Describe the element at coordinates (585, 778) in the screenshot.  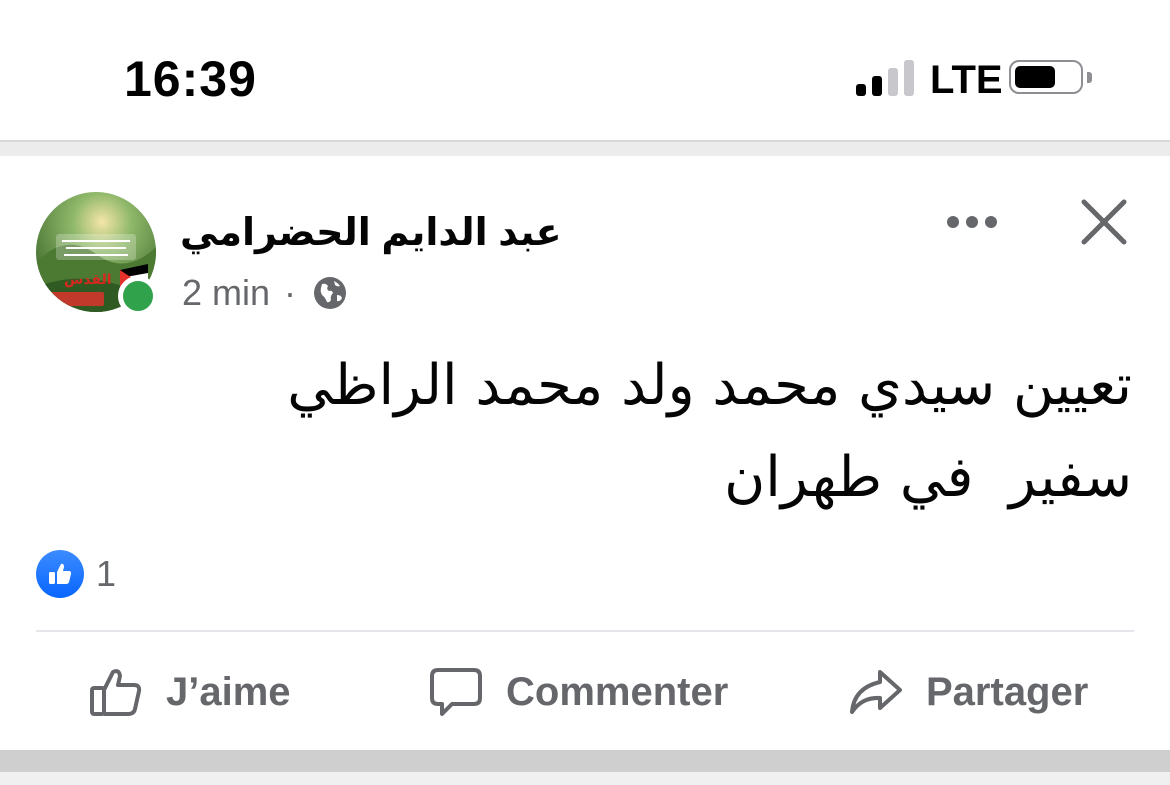
I see `feed-gap` at that location.